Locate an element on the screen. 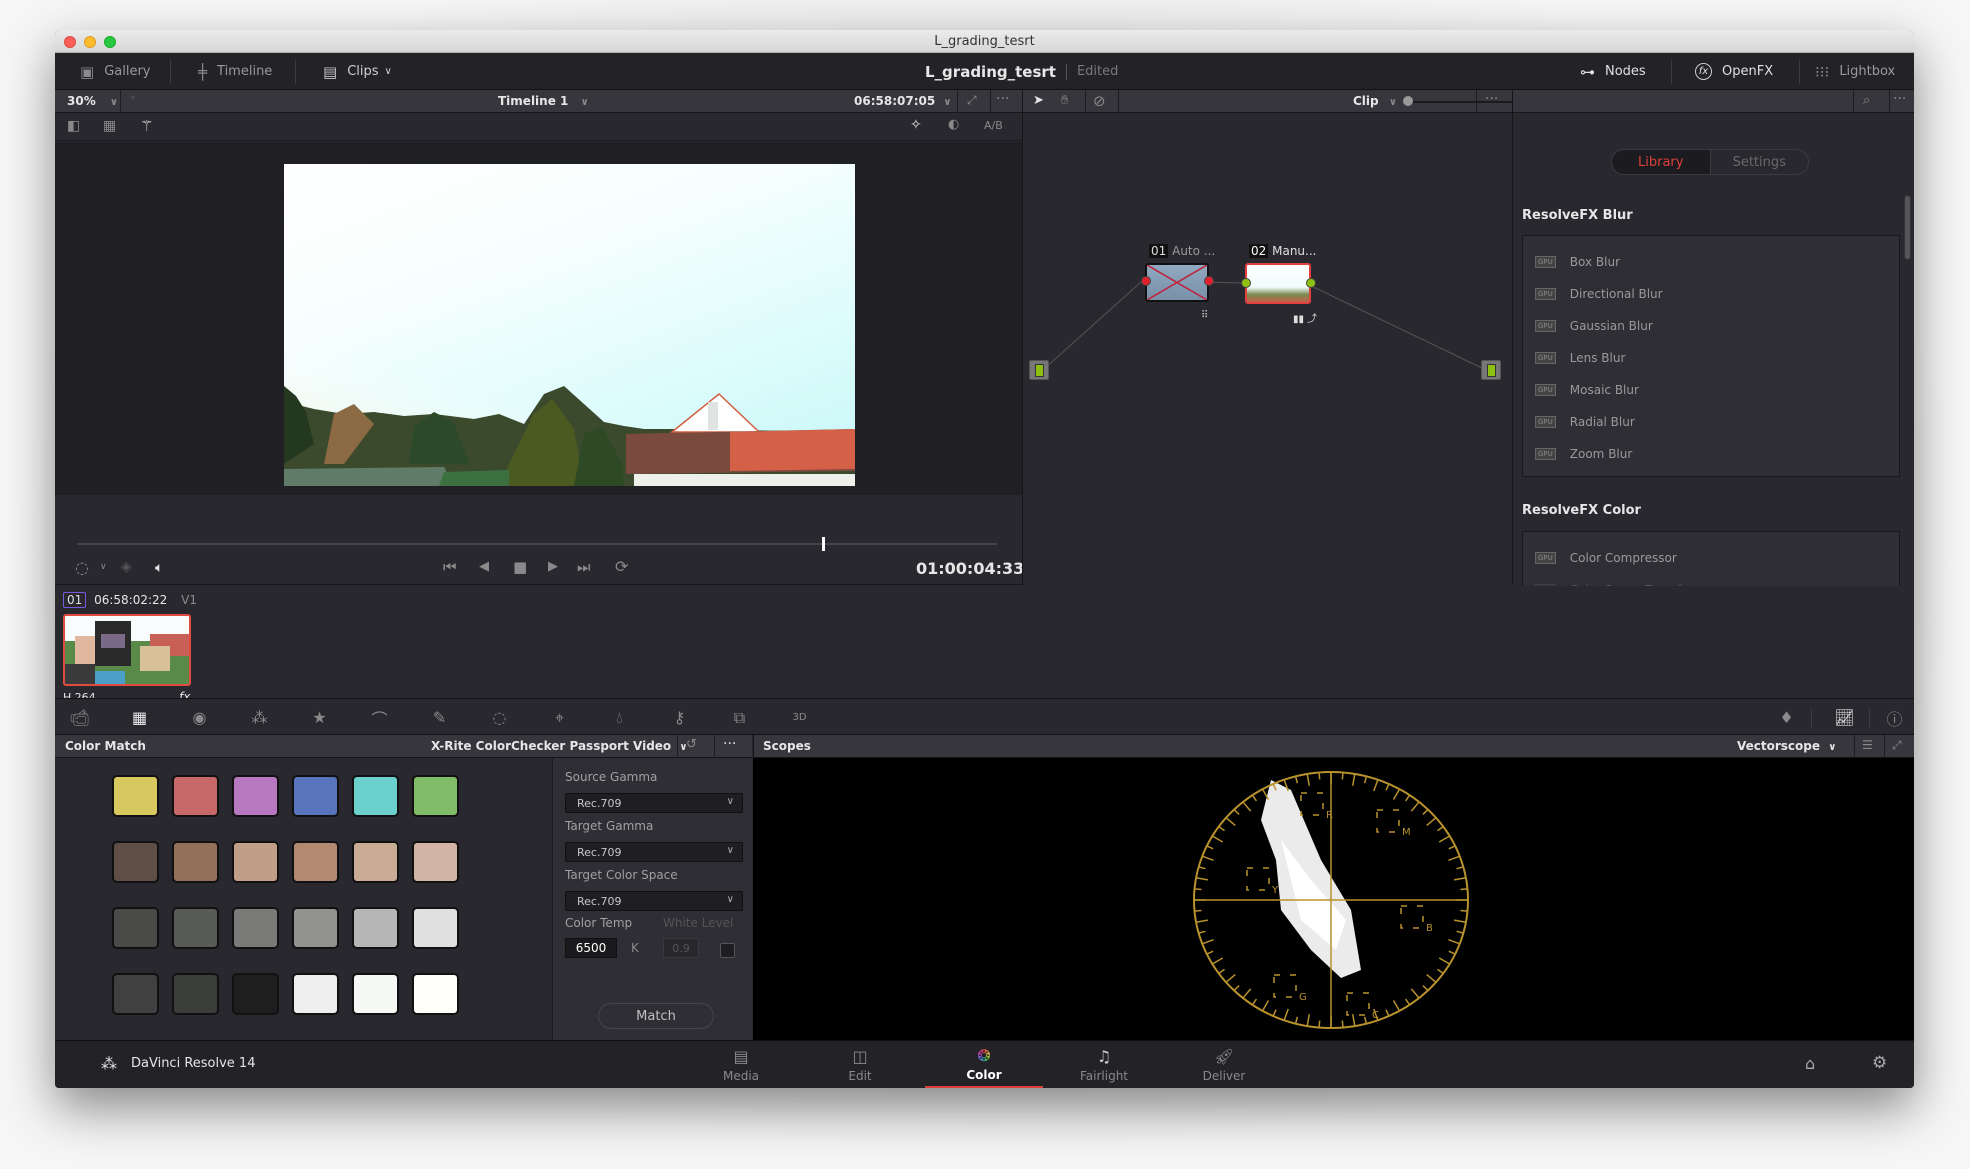 The height and width of the screenshot is (1169, 1970). viewer is located at coordinates (538, 318).